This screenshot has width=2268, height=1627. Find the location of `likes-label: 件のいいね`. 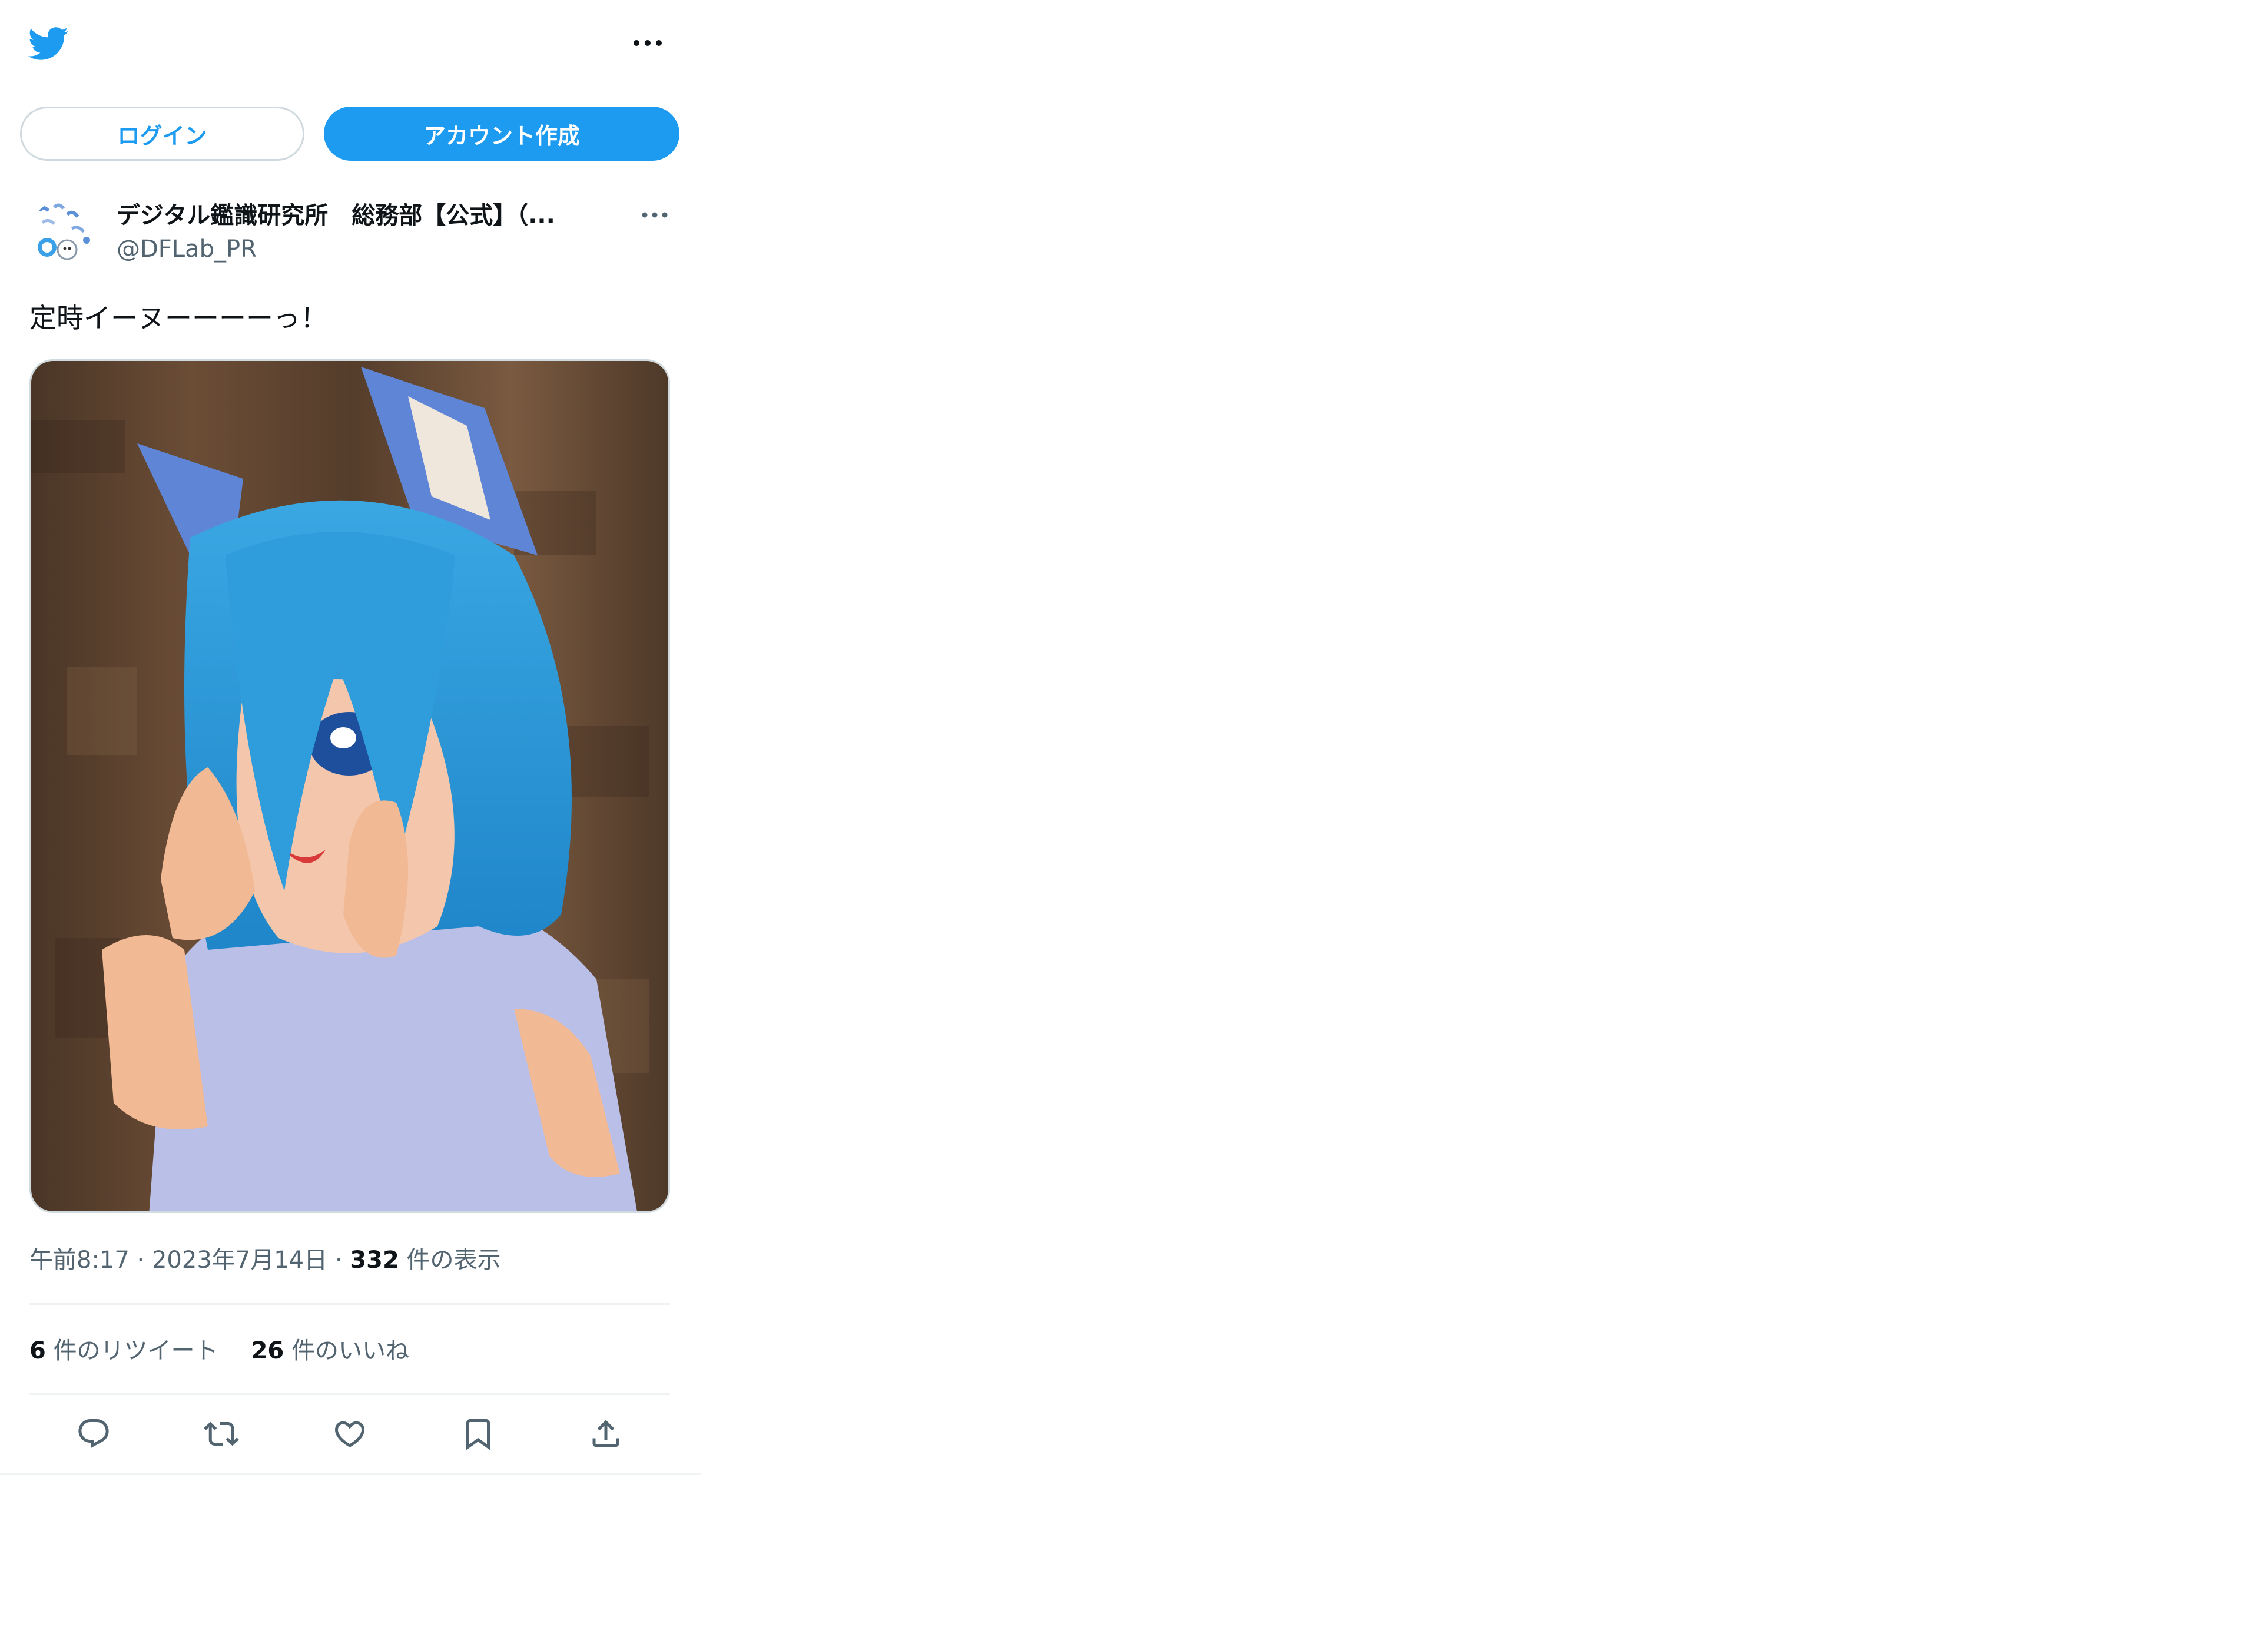

likes-label: 件のいいね is located at coordinates (346, 1350).